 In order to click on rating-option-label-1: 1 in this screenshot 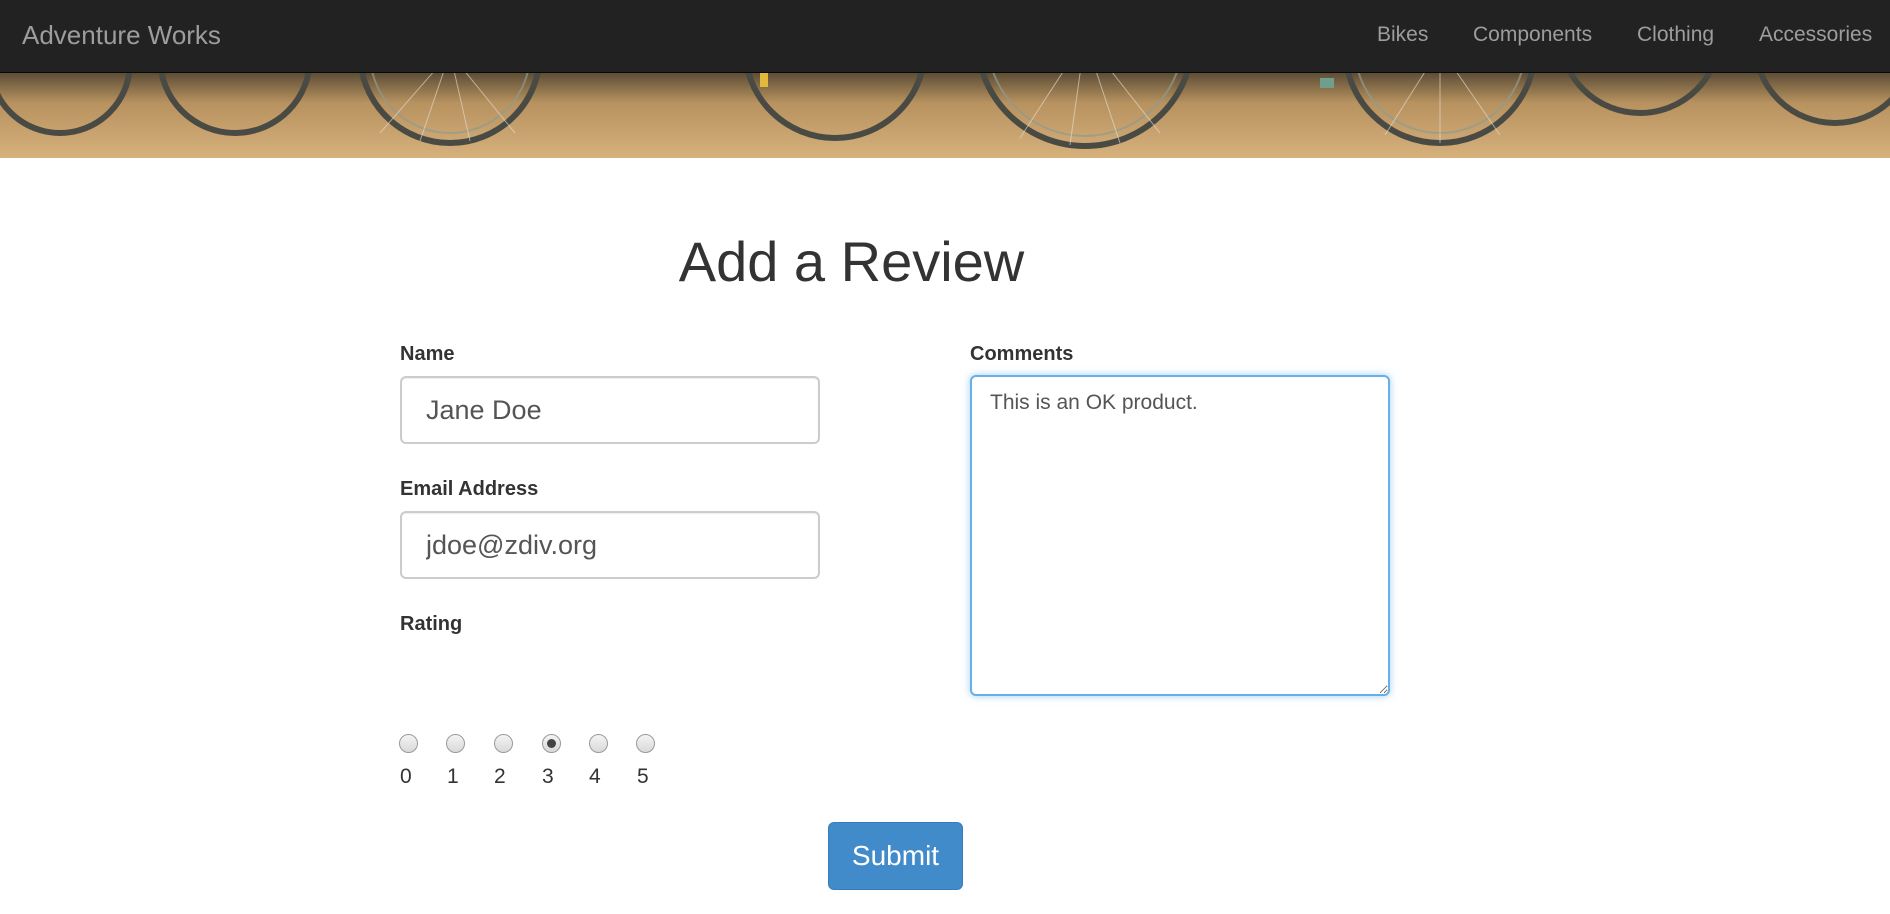, I will do `click(453, 776)`.